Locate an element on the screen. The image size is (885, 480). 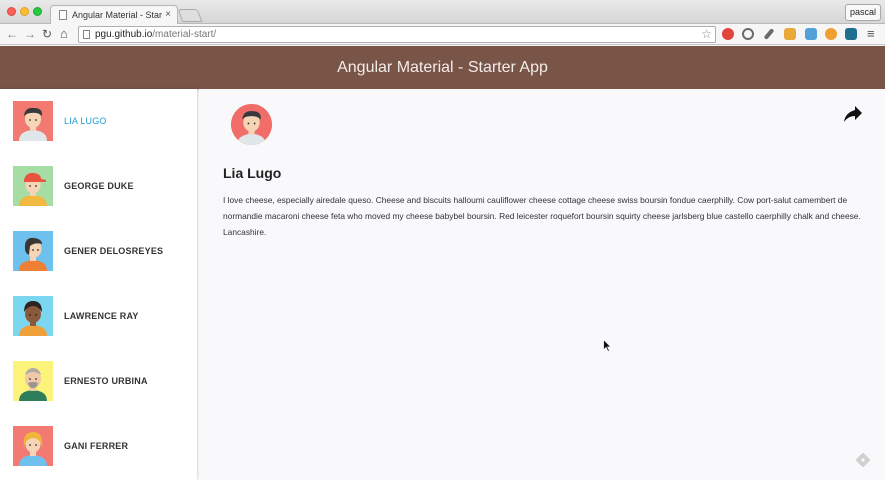
url-text: pgu.github.io/material-start/ is located at coordinates (155, 34).